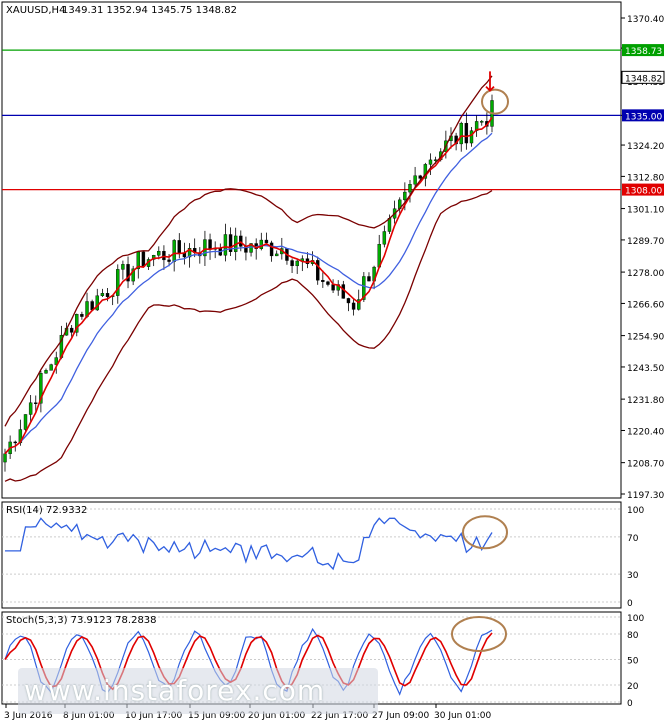 The height and width of the screenshot is (728, 665). What do you see at coordinates (645, 401) in the screenshot?
I see `price-tick-label: 1231.80` at bounding box center [645, 401].